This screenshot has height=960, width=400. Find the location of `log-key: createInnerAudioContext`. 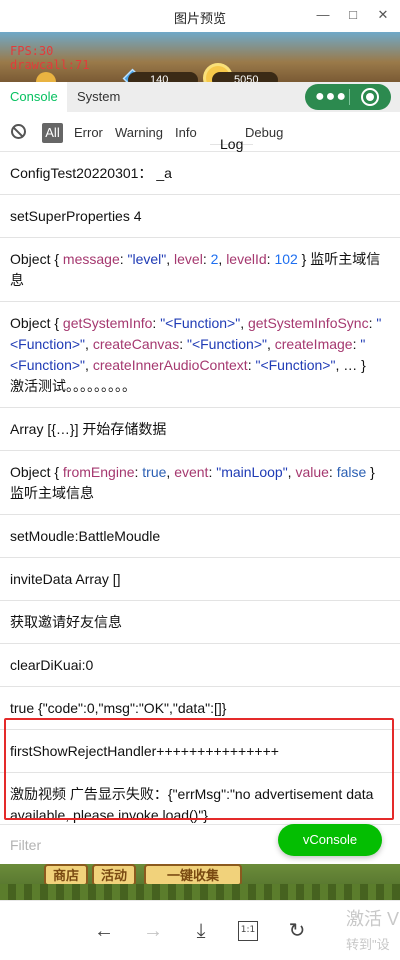

log-key: createInnerAudioContext is located at coordinates (170, 365).